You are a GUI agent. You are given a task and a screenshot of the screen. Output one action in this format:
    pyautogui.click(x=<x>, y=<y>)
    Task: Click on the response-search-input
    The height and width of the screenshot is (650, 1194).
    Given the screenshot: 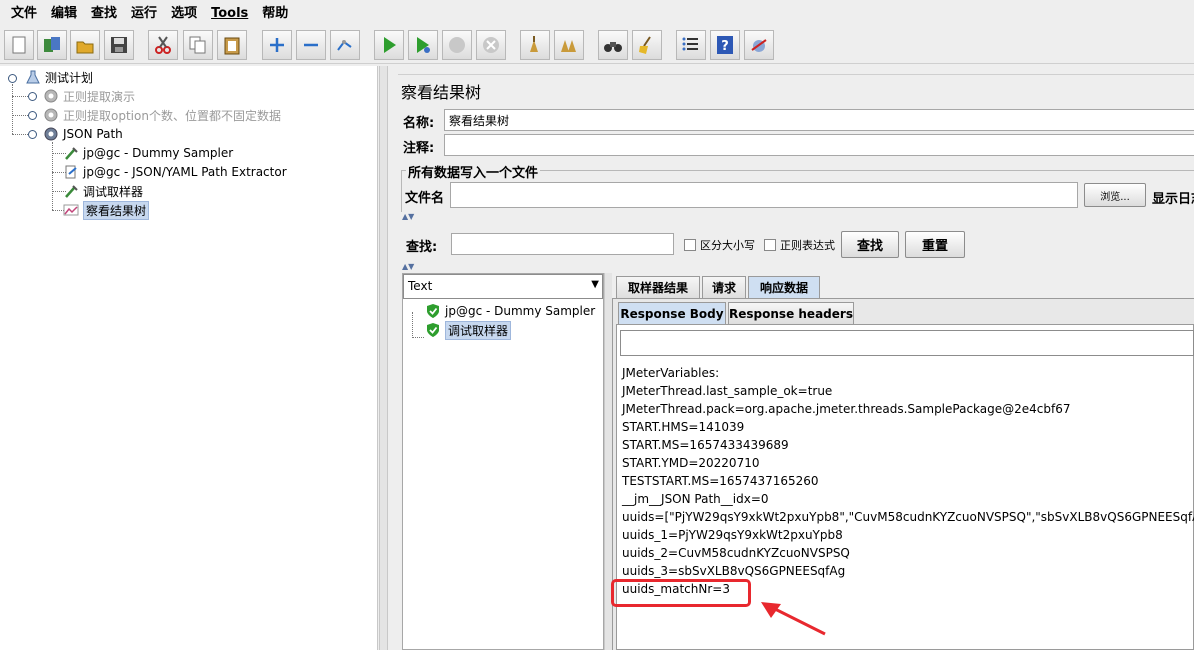 What is the action you would take?
    pyautogui.click(x=907, y=343)
    